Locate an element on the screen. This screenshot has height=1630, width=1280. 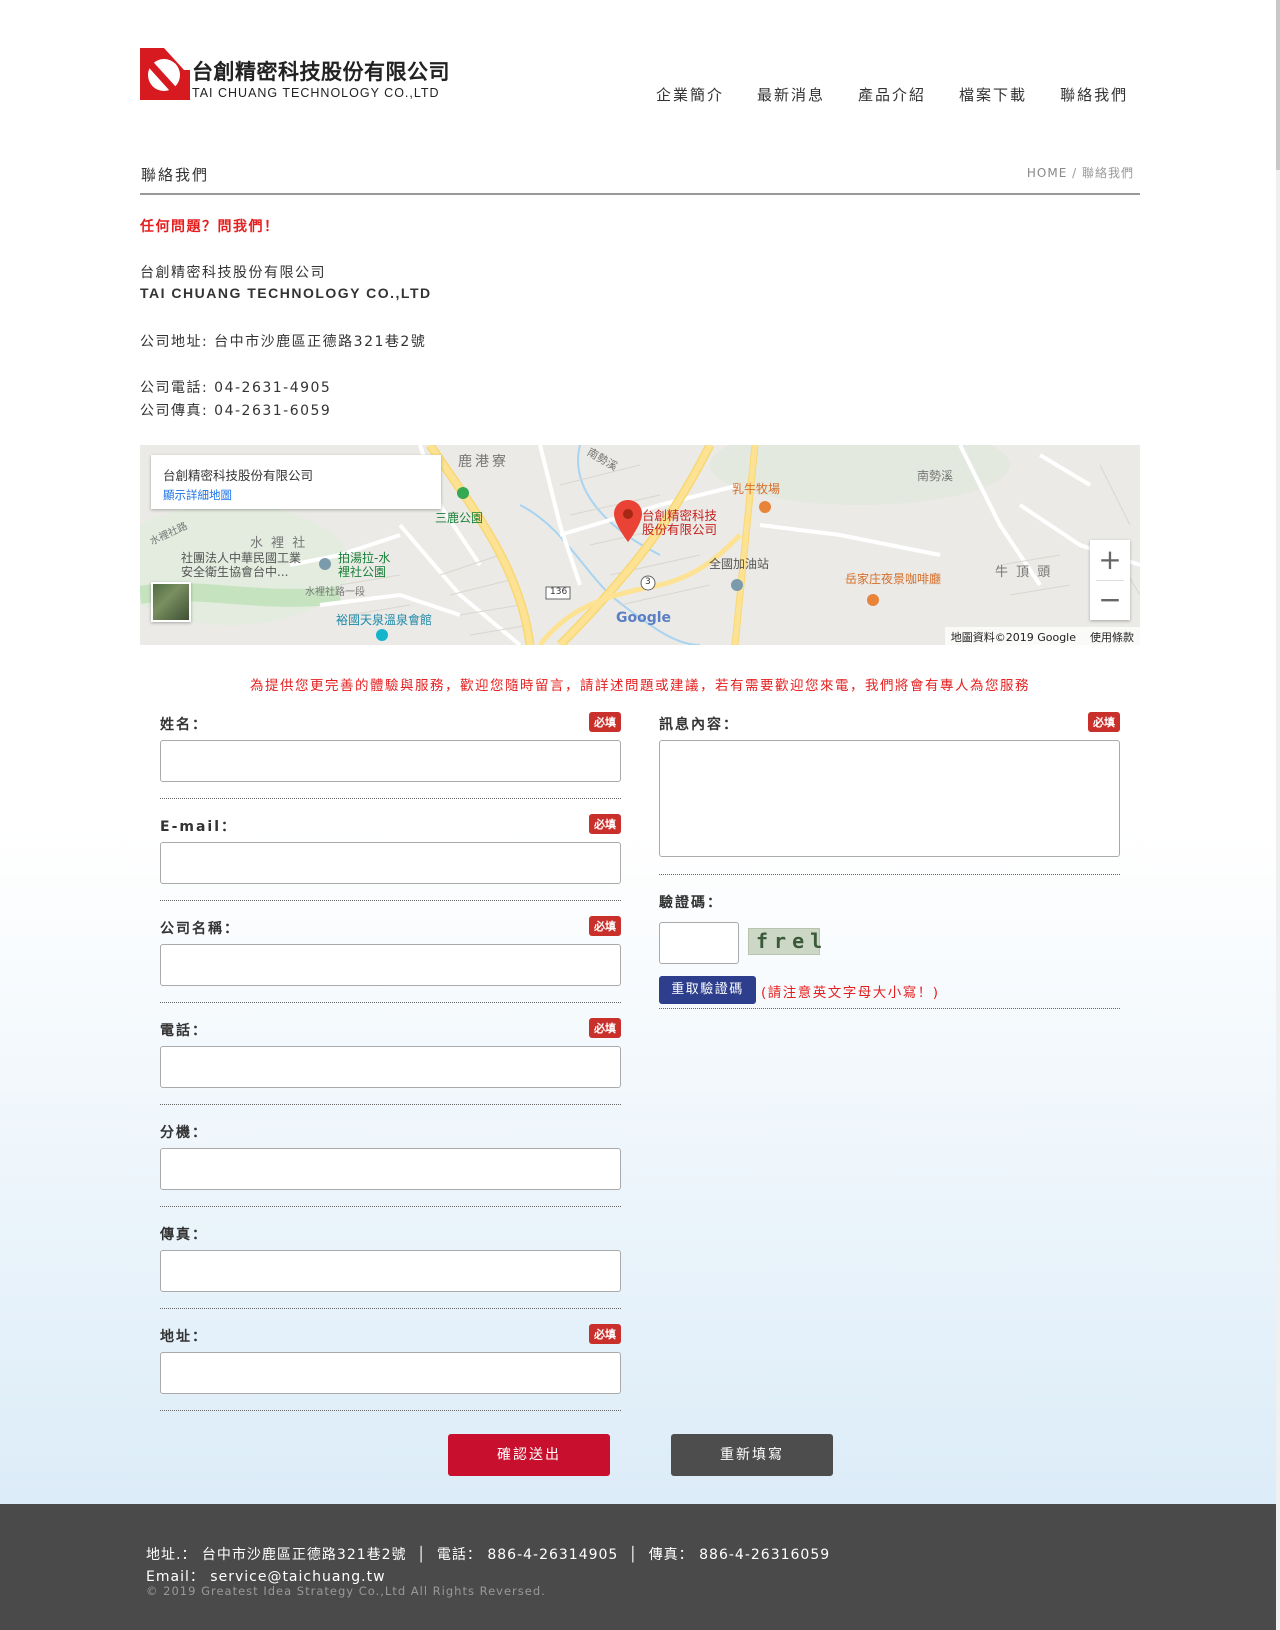
google-logo: Google is located at coordinates (644, 618).